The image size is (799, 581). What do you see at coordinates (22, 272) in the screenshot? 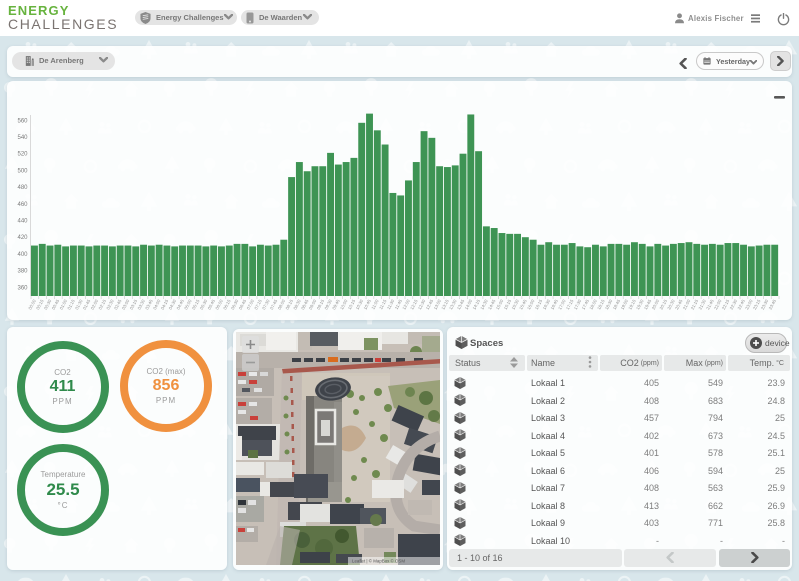
I see `svg-text: 380` at bounding box center [22, 272].